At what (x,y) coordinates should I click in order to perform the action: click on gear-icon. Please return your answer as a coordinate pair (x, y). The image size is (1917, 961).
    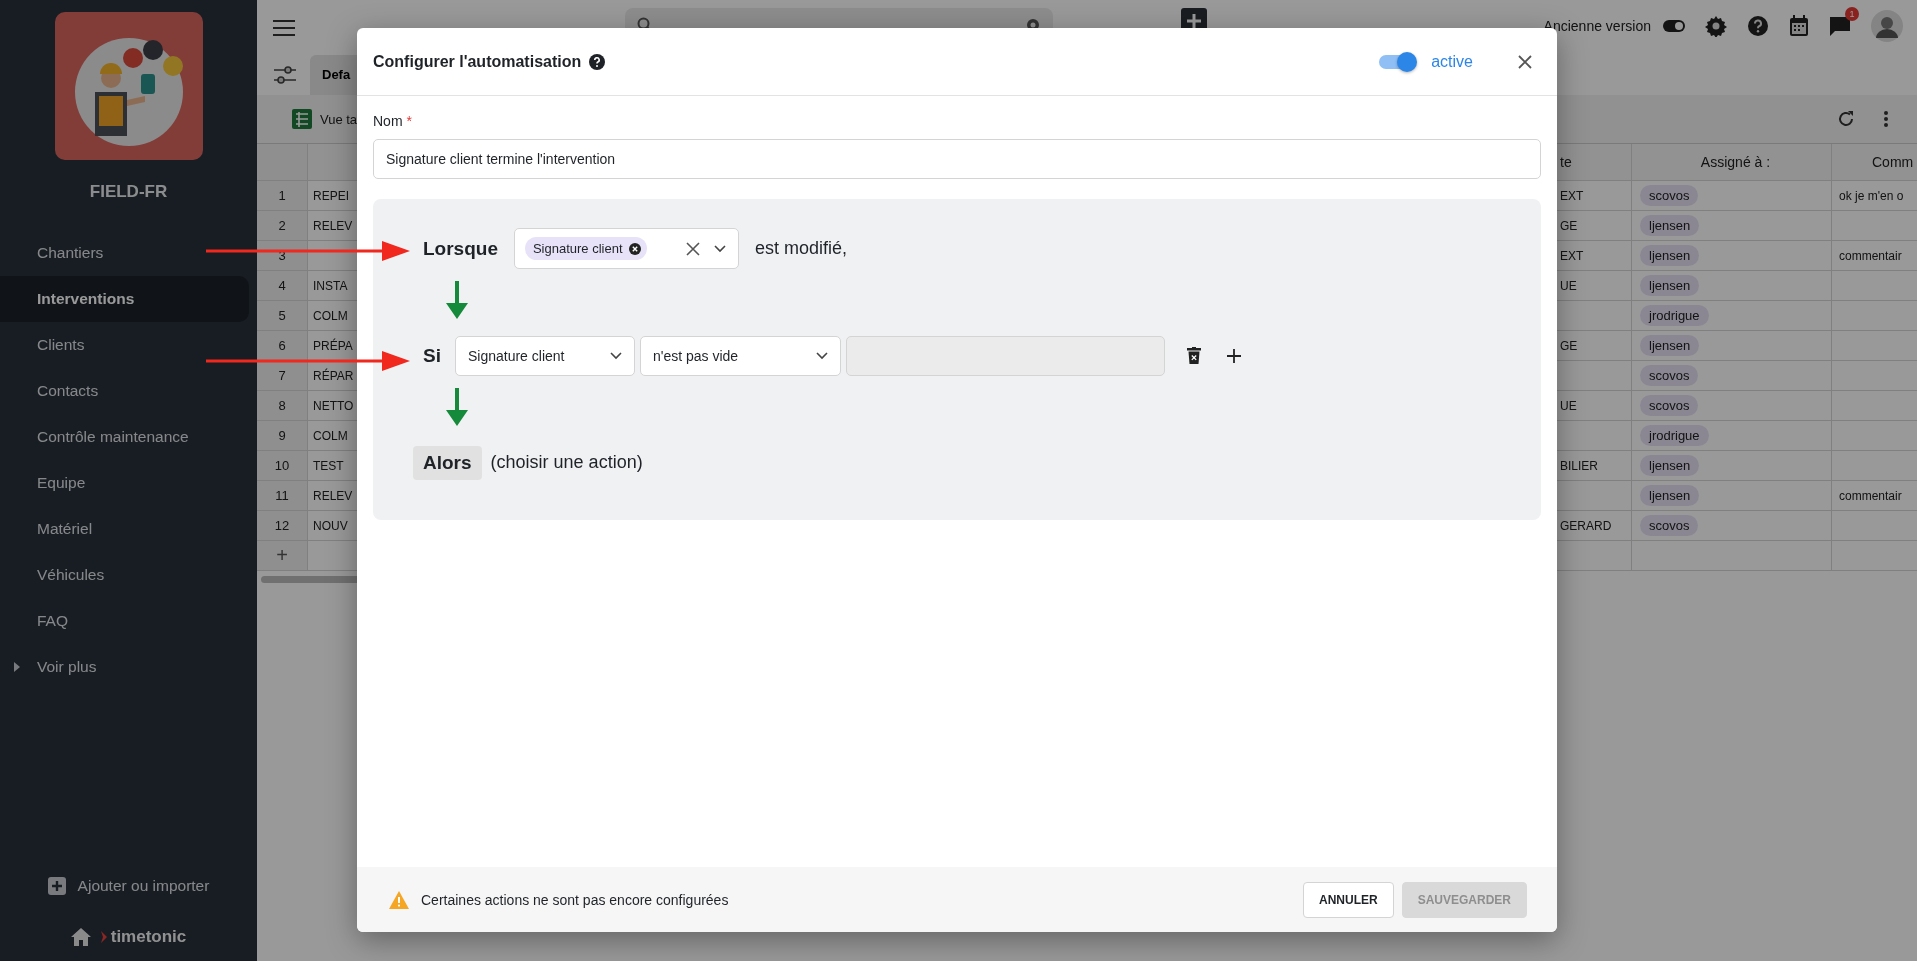
    Looking at the image, I should click on (1716, 25).